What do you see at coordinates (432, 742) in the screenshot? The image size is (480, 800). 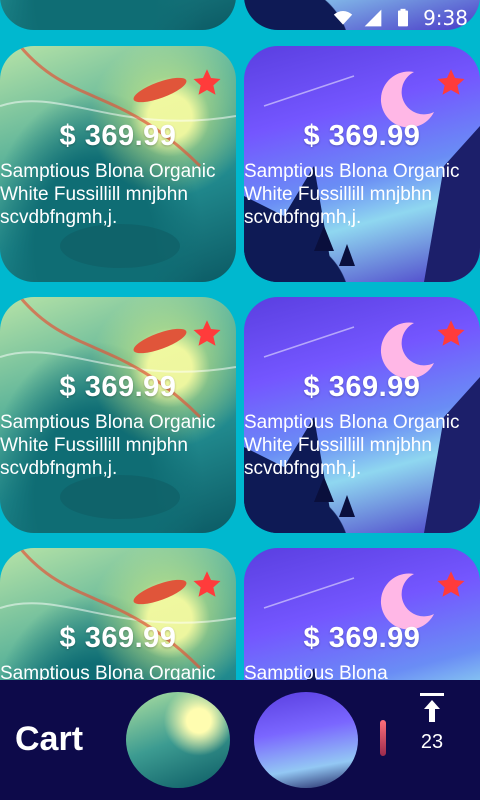 I see `cart-count: 23` at bounding box center [432, 742].